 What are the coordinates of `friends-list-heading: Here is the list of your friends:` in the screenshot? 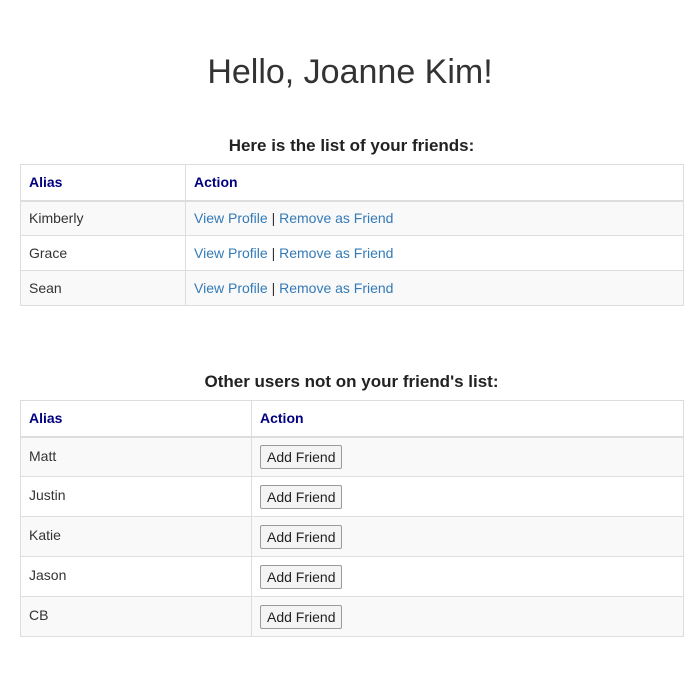 It's located at (351, 145).